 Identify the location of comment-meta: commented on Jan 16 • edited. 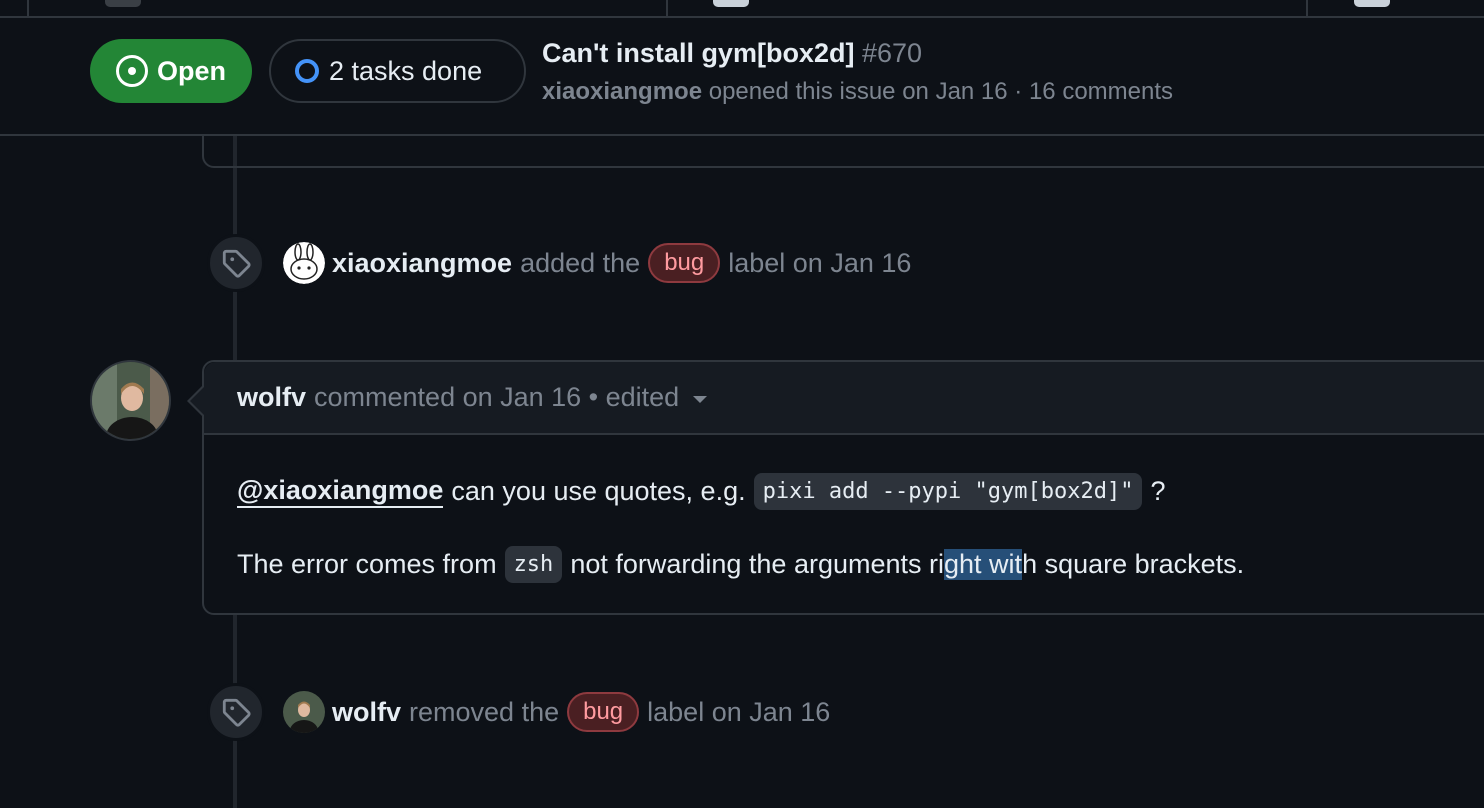
(497, 397).